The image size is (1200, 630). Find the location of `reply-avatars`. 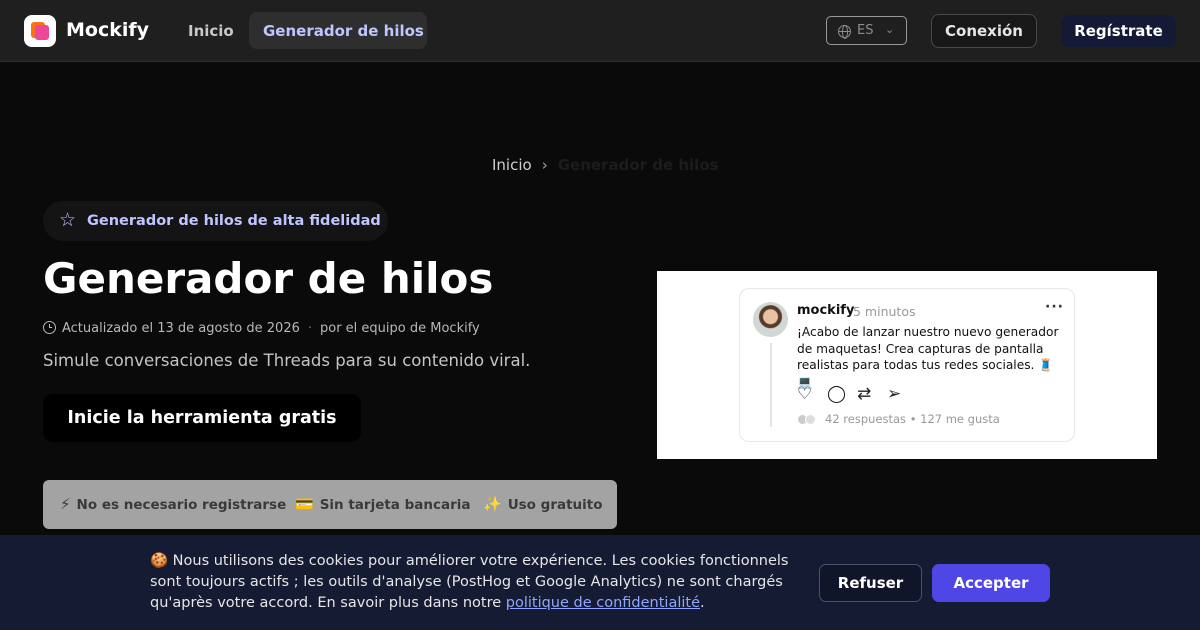

reply-avatars is located at coordinates (809, 419).